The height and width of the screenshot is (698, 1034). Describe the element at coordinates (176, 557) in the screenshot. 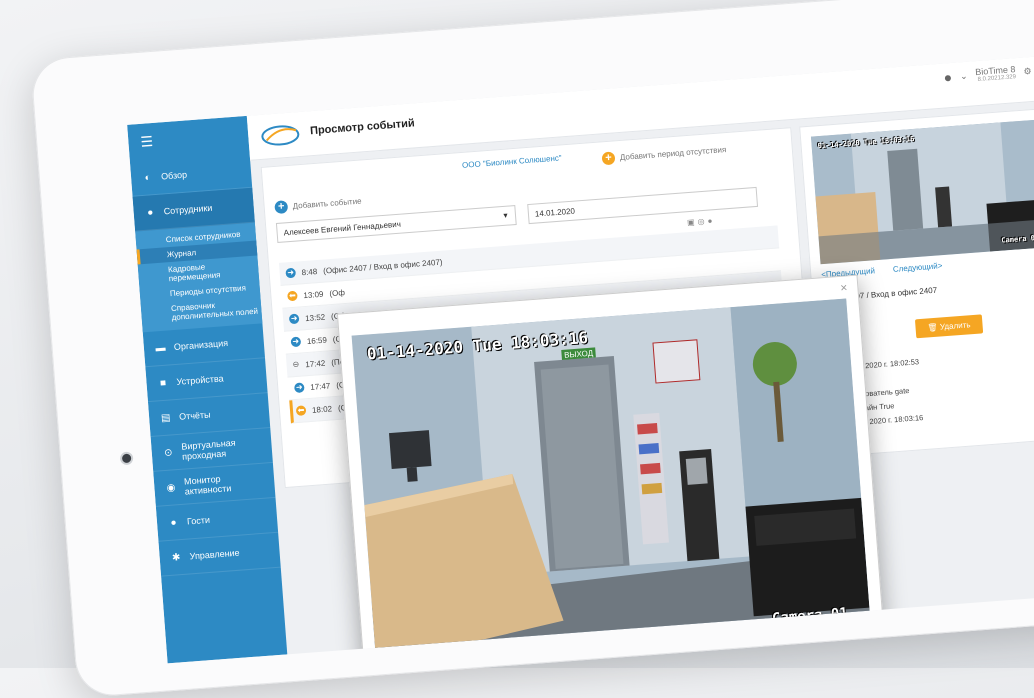

I see `gear-icon: ✱` at that location.